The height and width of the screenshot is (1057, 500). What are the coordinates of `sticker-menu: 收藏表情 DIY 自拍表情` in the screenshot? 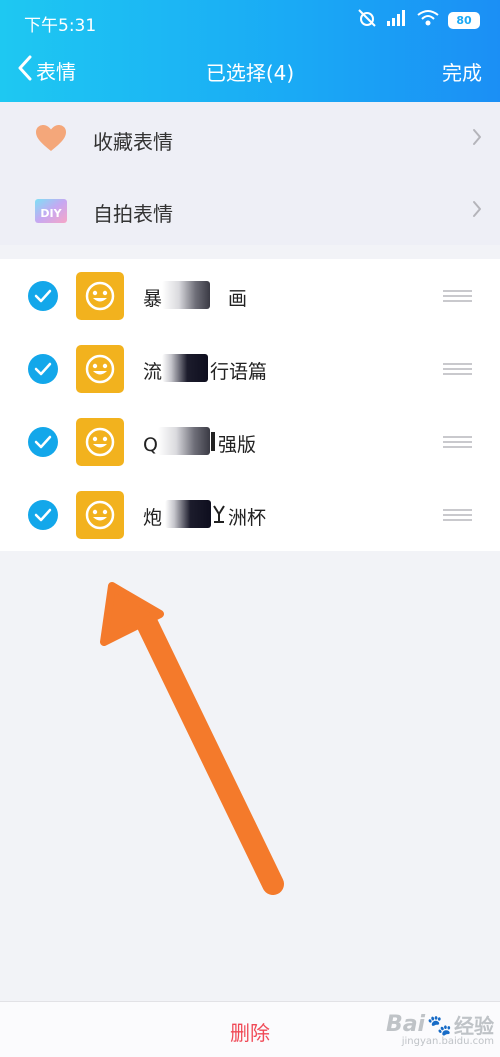 It's located at (250, 173).